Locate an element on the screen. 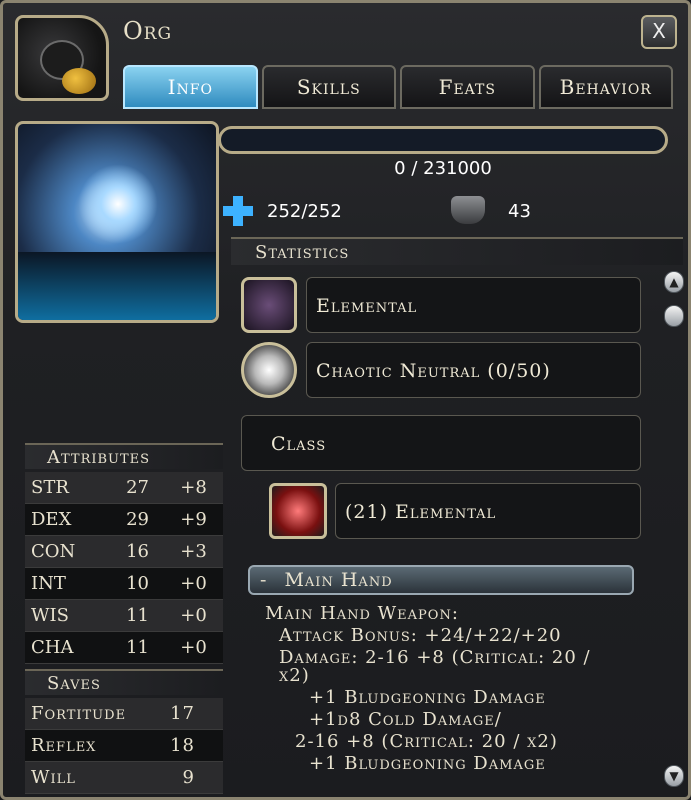  save-value: 18 is located at coordinates (187, 745).